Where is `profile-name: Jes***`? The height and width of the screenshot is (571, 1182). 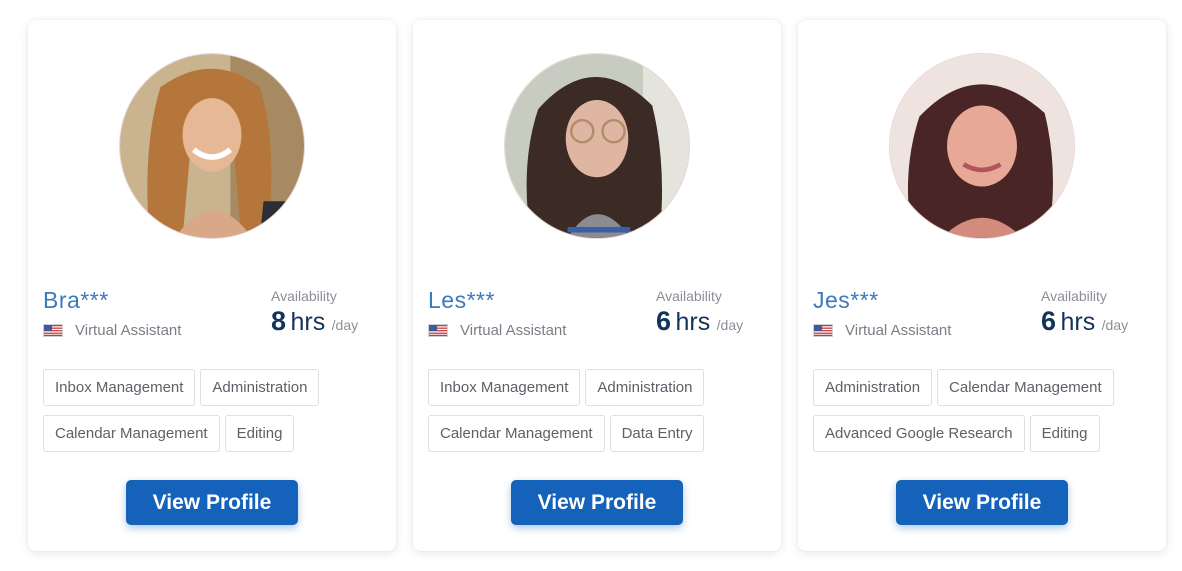
profile-name: Jes*** is located at coordinates (846, 300).